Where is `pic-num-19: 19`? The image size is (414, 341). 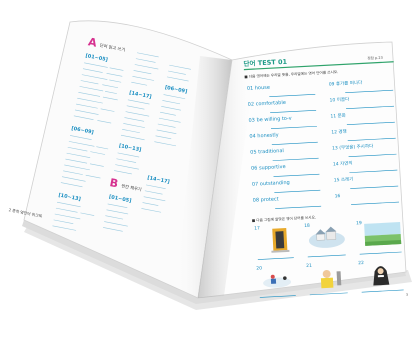 pic-num-19: 19 is located at coordinates (359, 223).